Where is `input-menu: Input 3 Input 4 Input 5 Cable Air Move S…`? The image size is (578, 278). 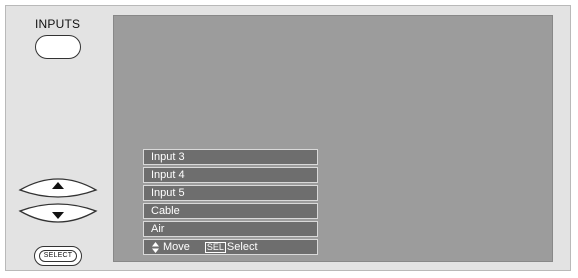 input-menu: Input 3 Input 4 Input 5 Cable Air Move S… is located at coordinates (230, 202).